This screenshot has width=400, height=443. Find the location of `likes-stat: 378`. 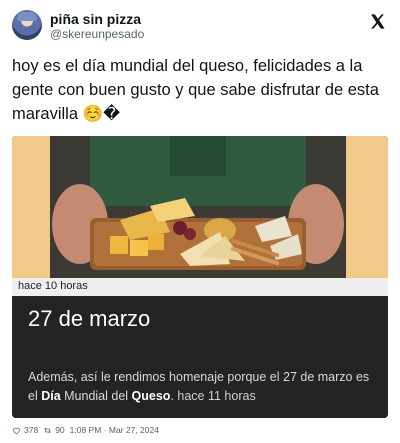

likes-stat: 378 is located at coordinates (25, 430).